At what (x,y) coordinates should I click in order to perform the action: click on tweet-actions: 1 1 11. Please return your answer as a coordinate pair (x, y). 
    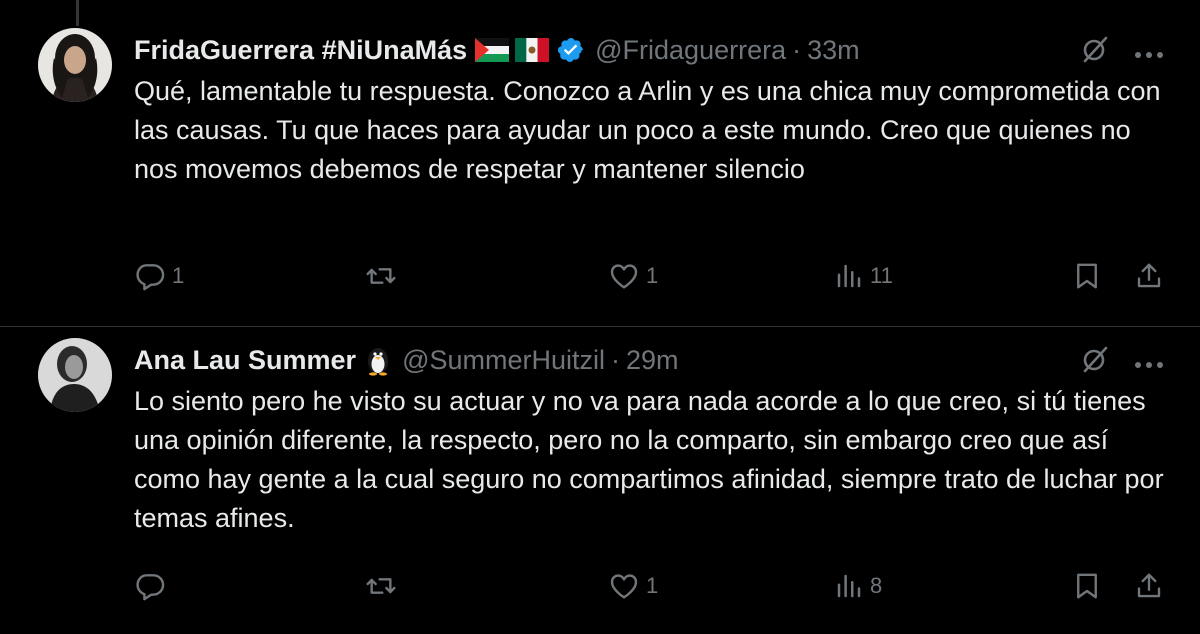
    Looking at the image, I should click on (649, 276).